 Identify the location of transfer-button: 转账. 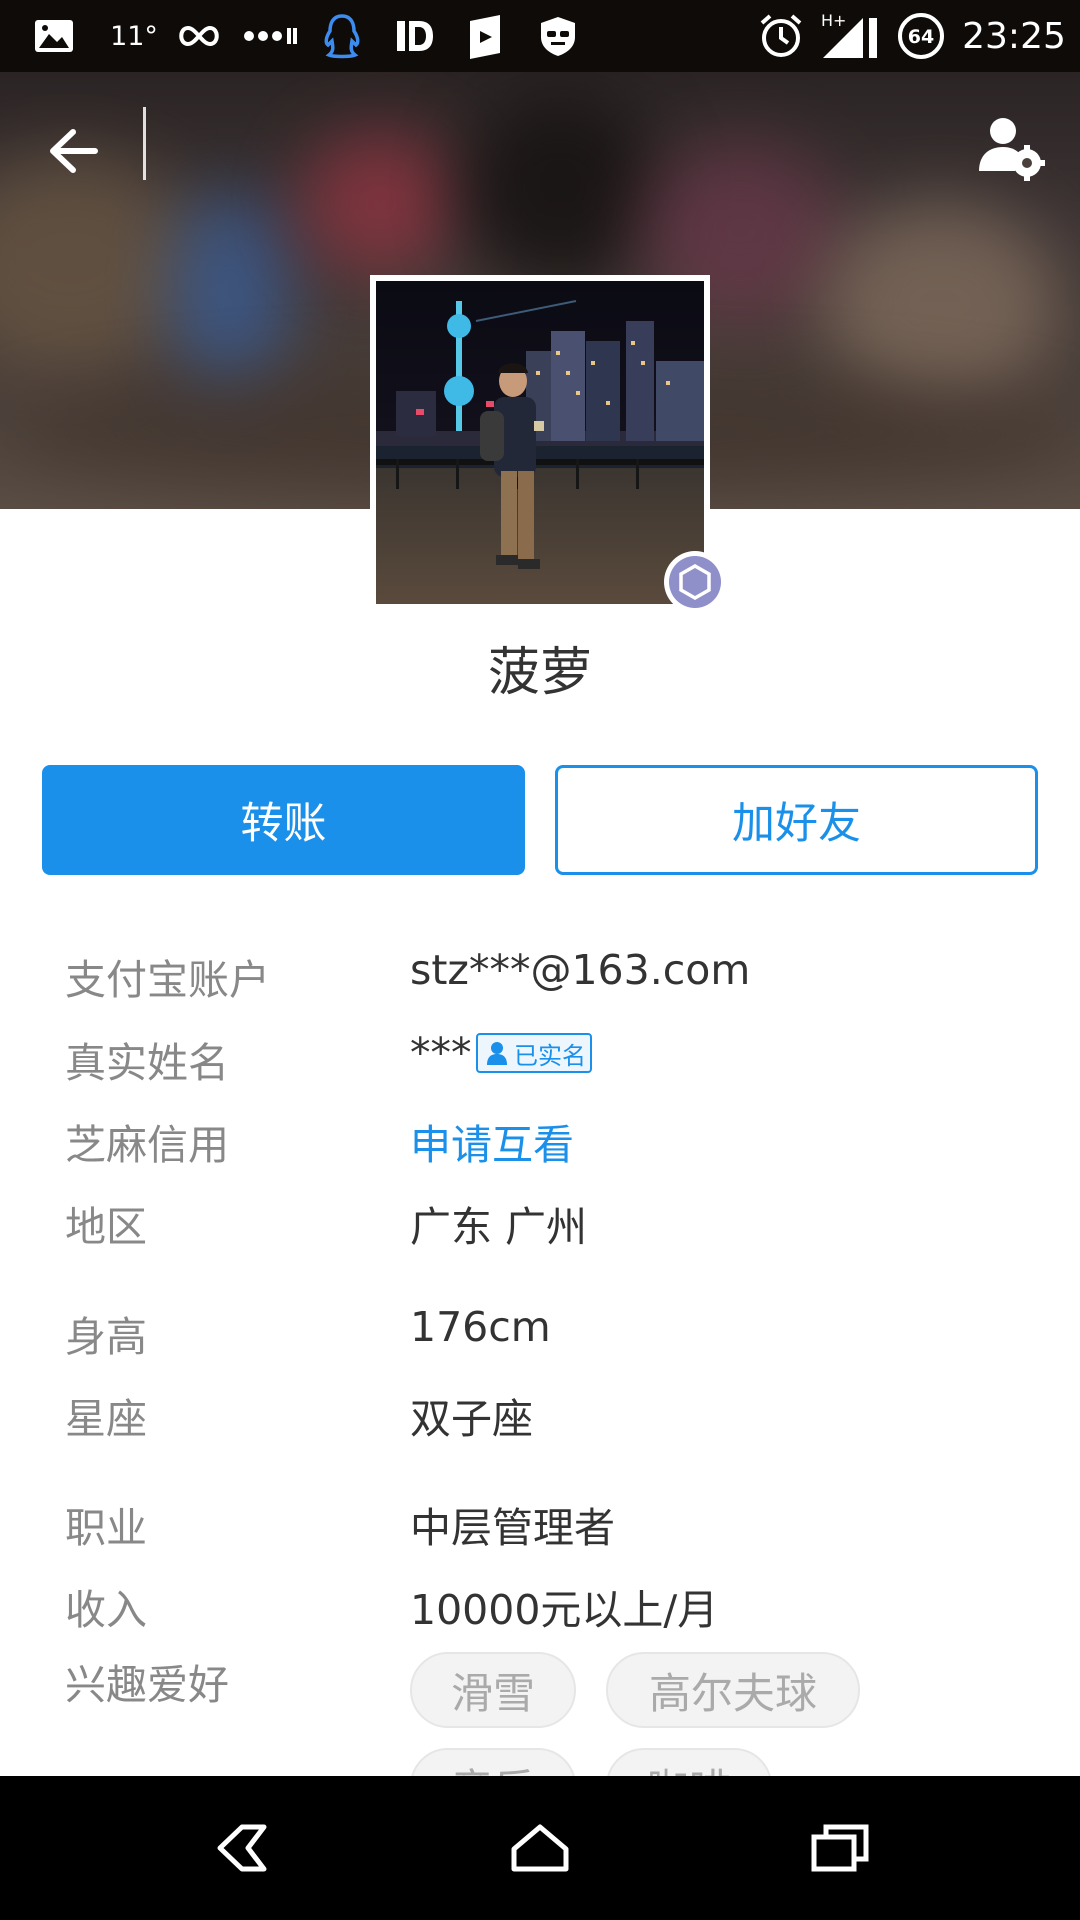
(283, 820).